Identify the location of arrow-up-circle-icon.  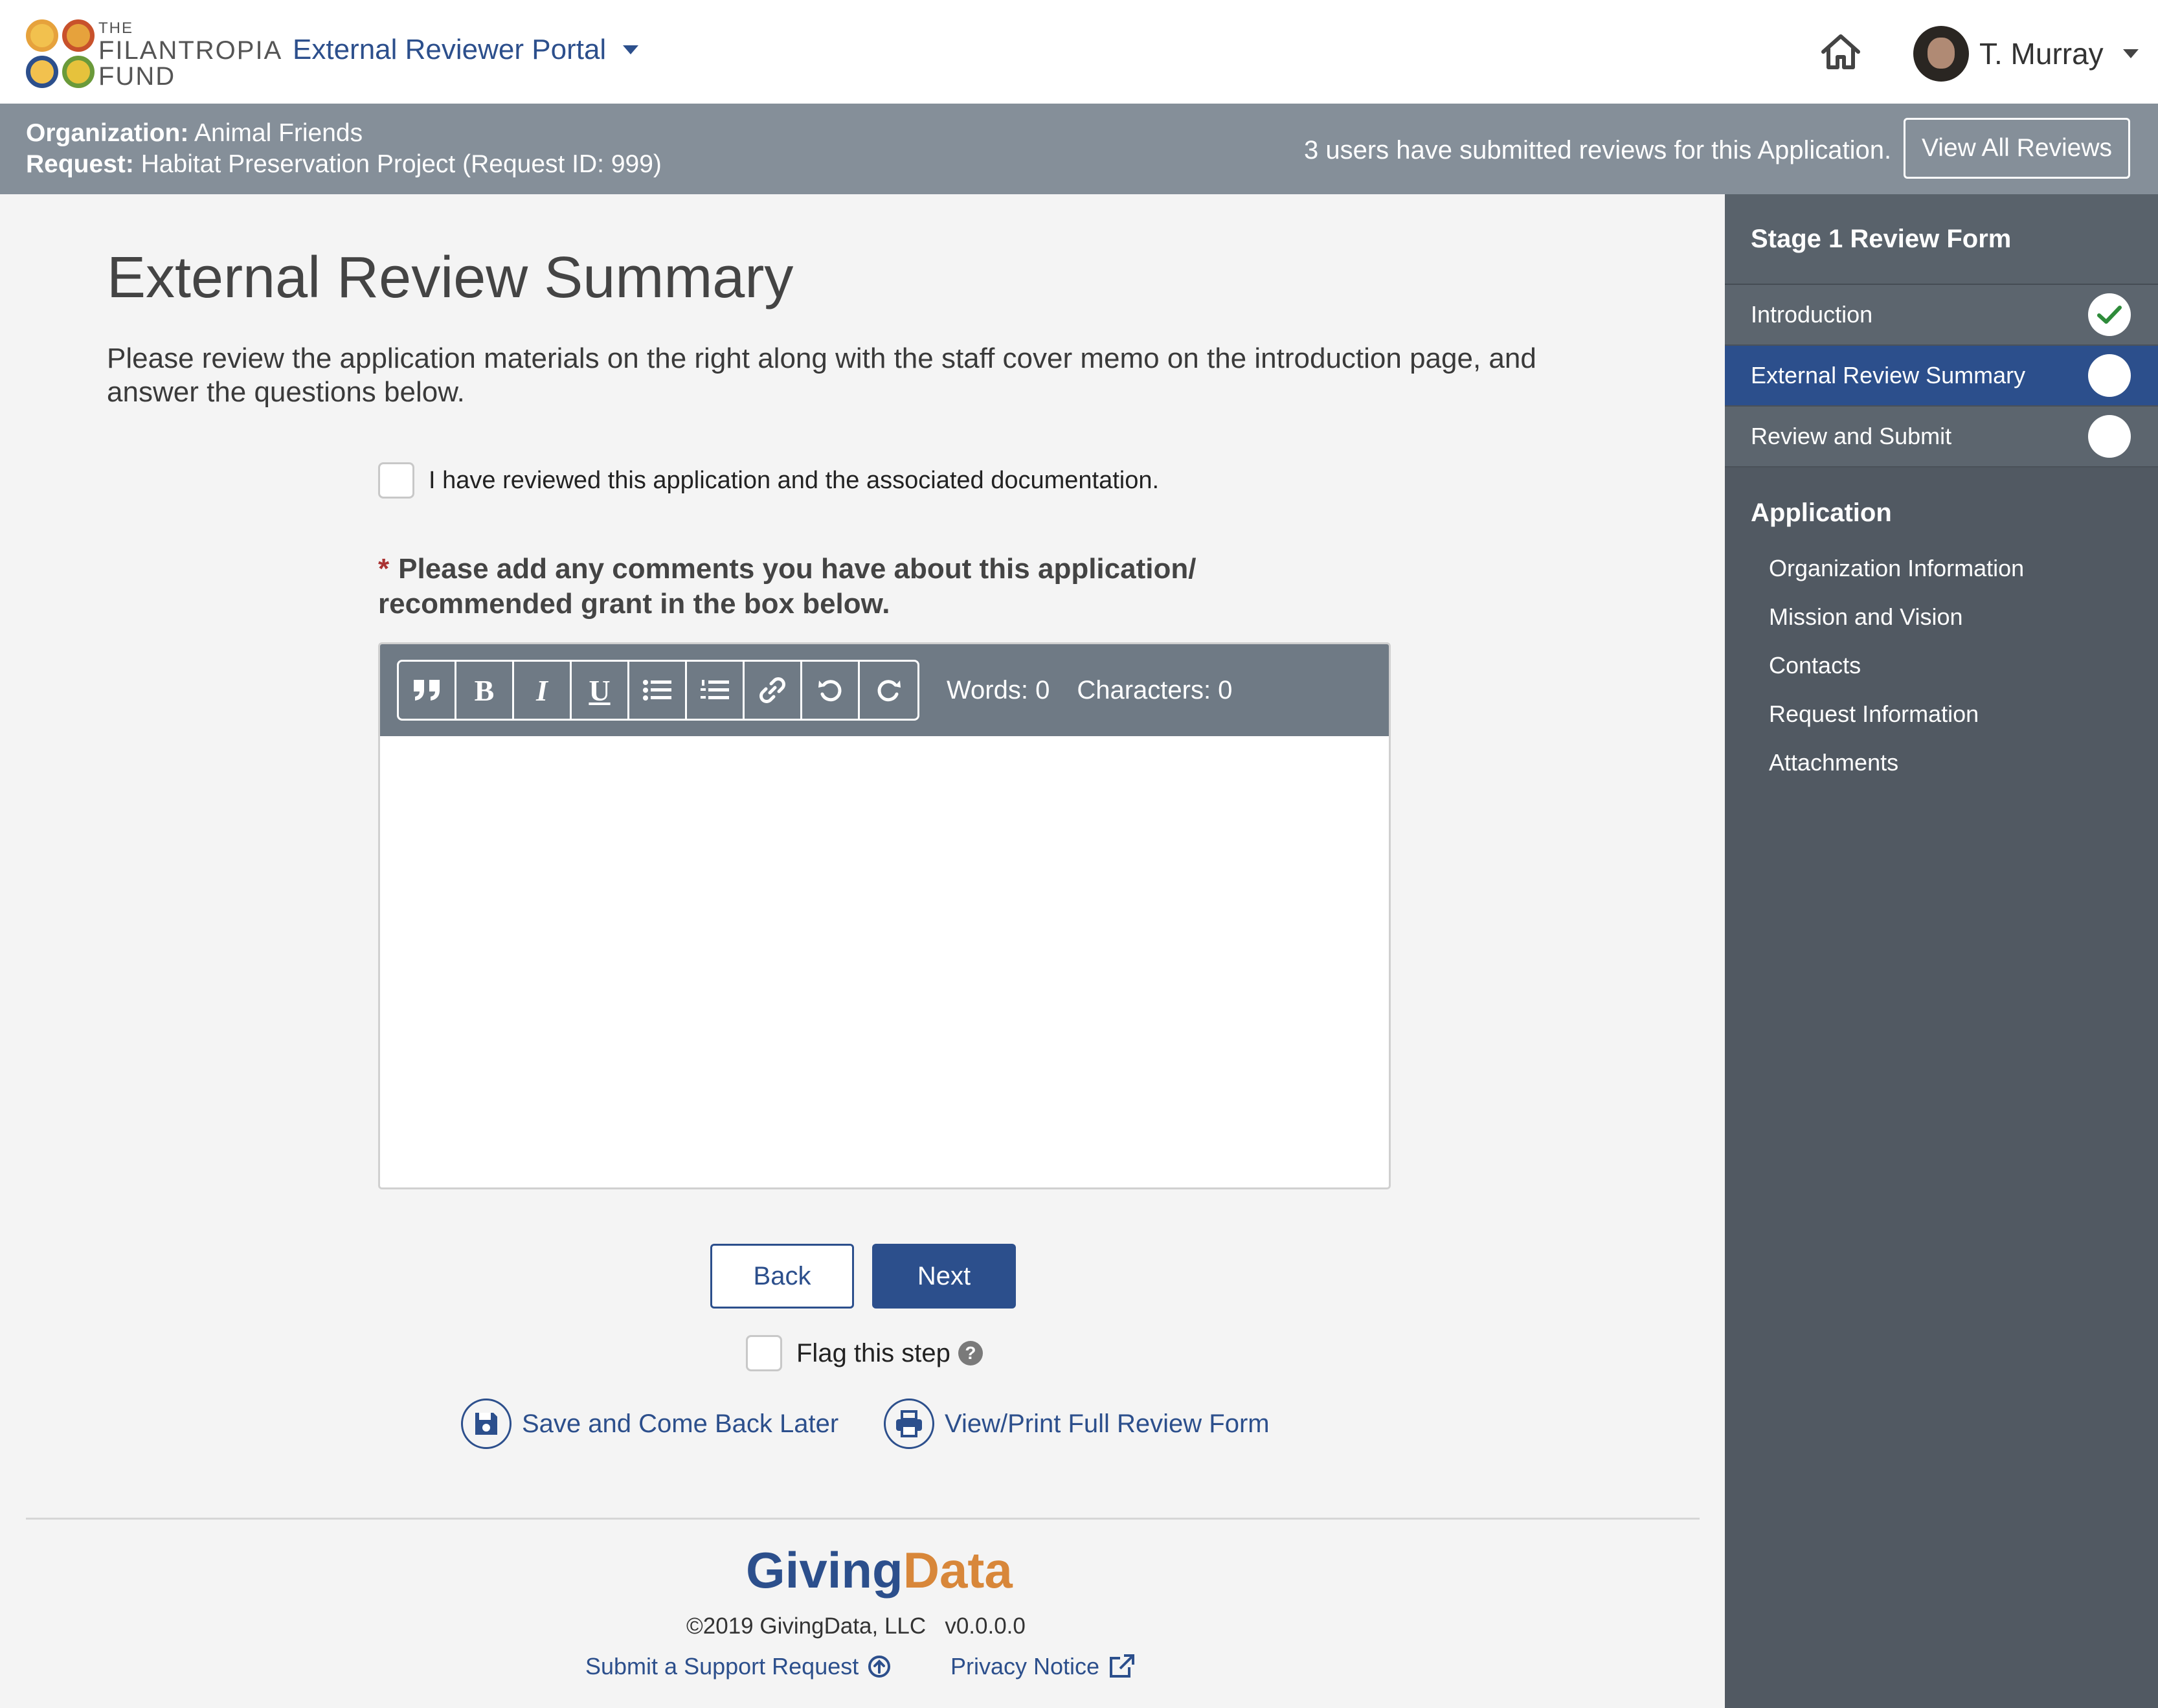
(879, 1667).